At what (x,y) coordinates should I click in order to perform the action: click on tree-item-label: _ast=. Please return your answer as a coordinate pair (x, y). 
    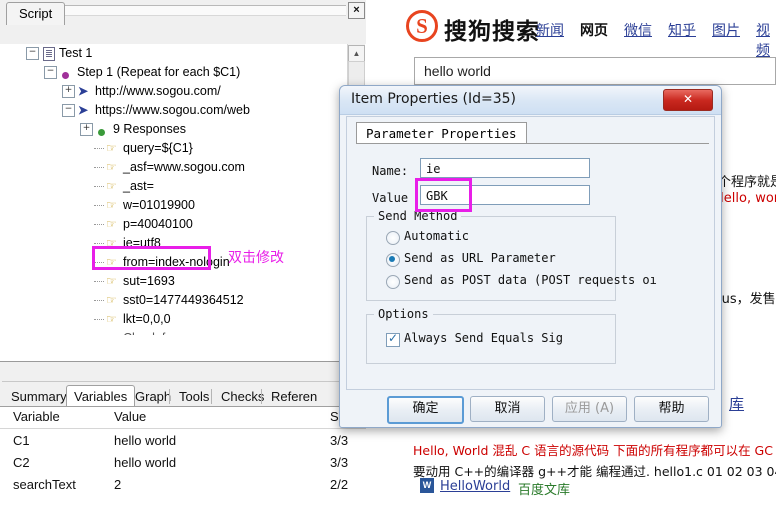
    Looking at the image, I should click on (138, 186).